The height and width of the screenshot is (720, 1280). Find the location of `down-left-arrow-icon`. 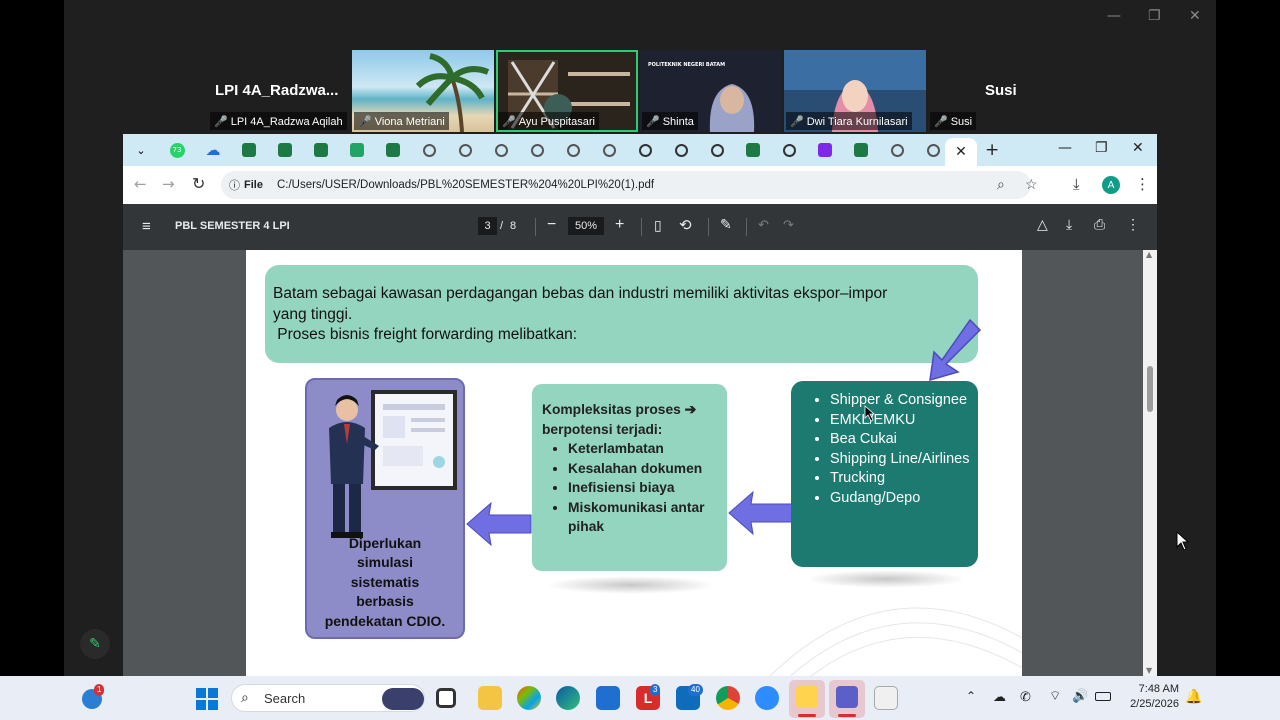

down-left-arrow-icon is located at coordinates (955, 350).